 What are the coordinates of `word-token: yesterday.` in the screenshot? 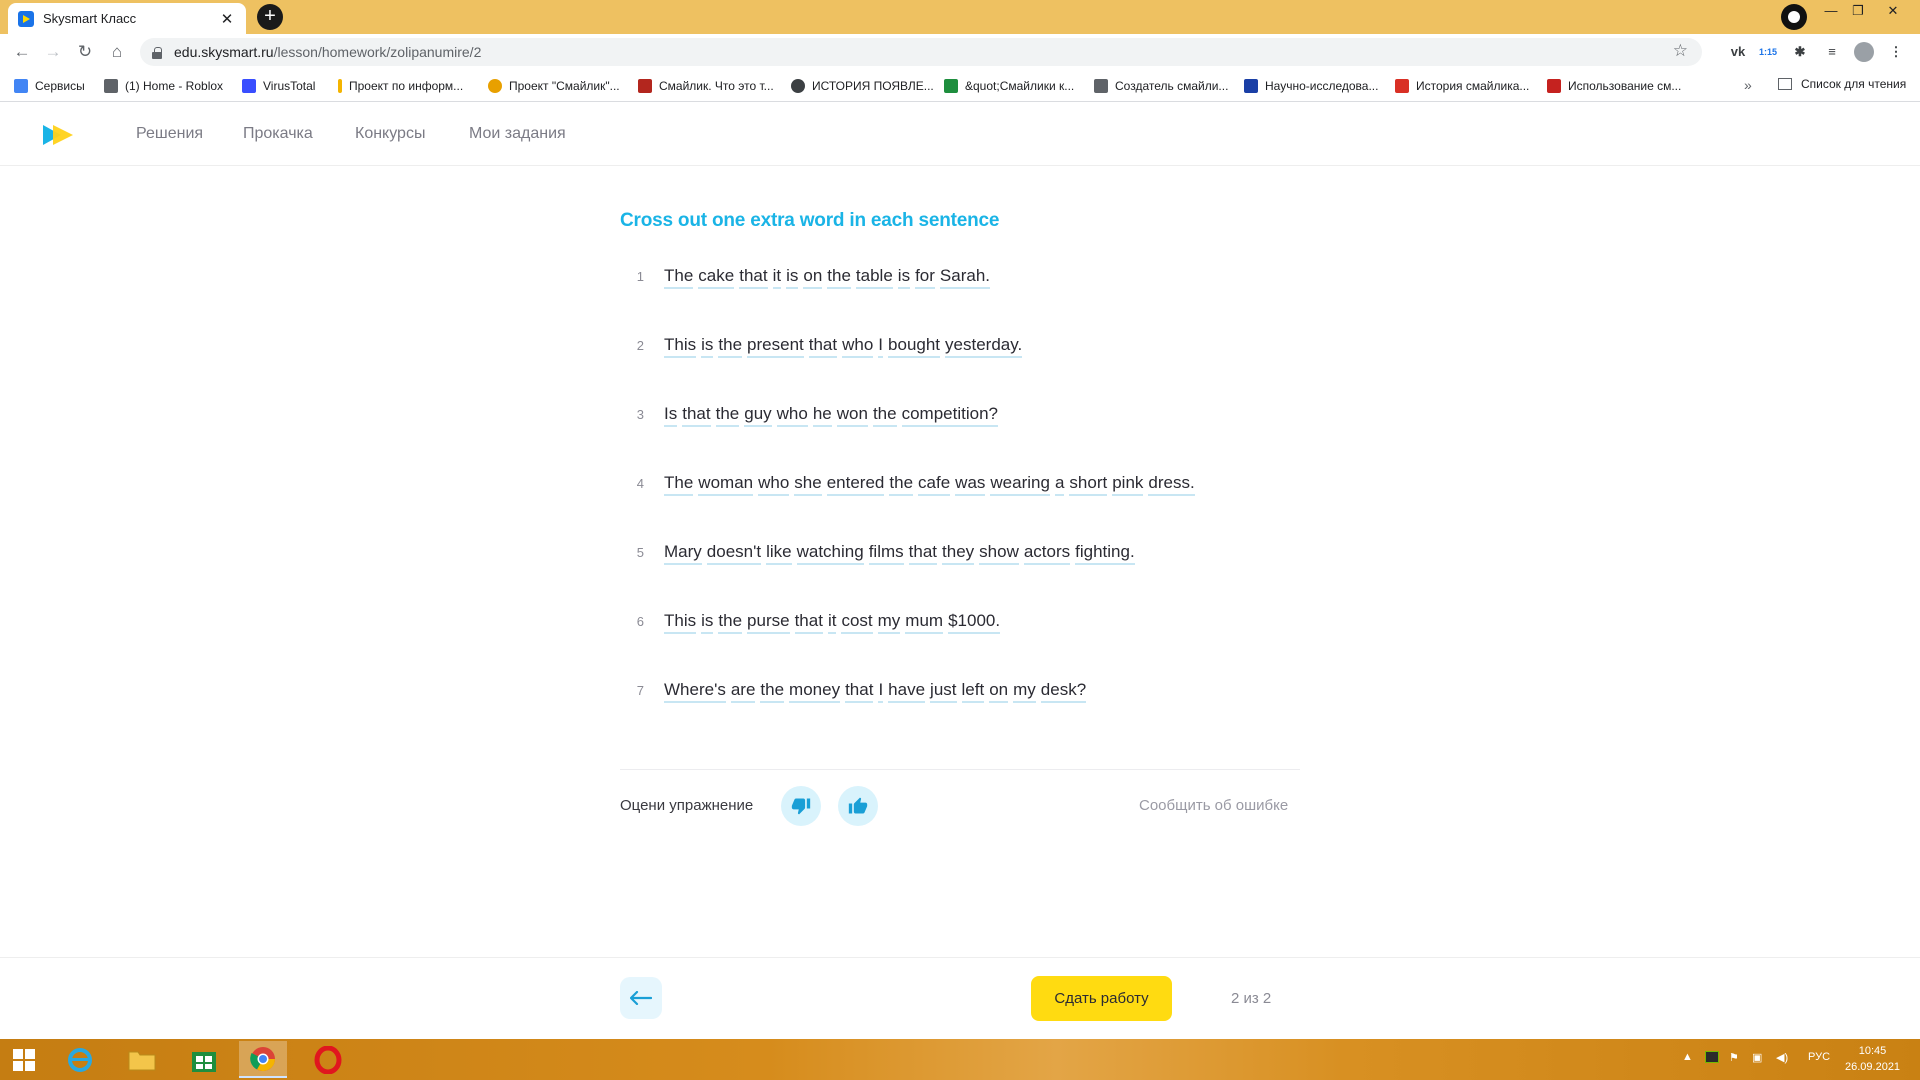 It's located at (984, 346).